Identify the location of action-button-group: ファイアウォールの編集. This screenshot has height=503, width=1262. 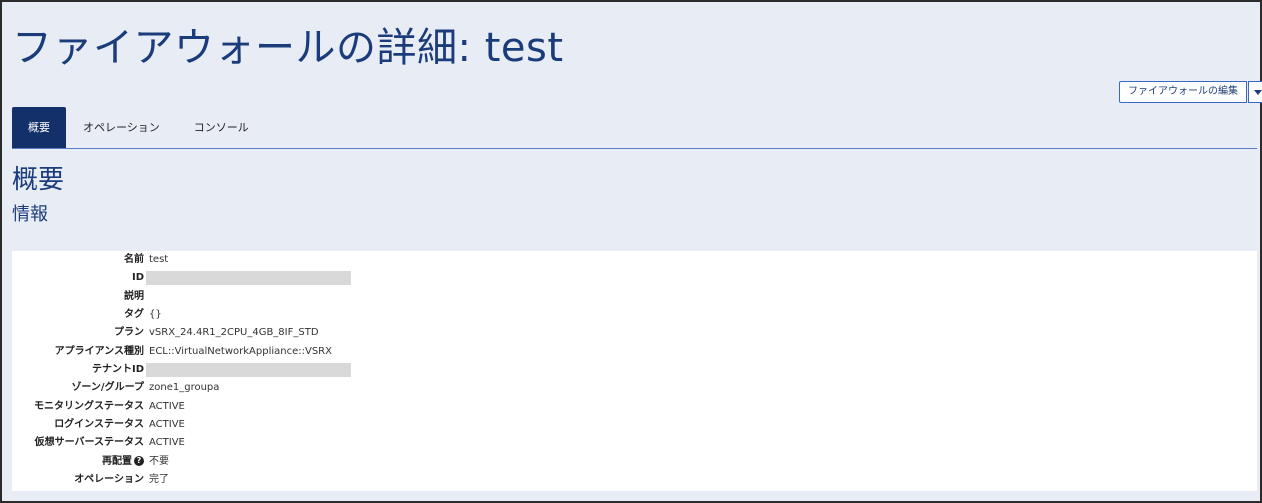
(1190, 92).